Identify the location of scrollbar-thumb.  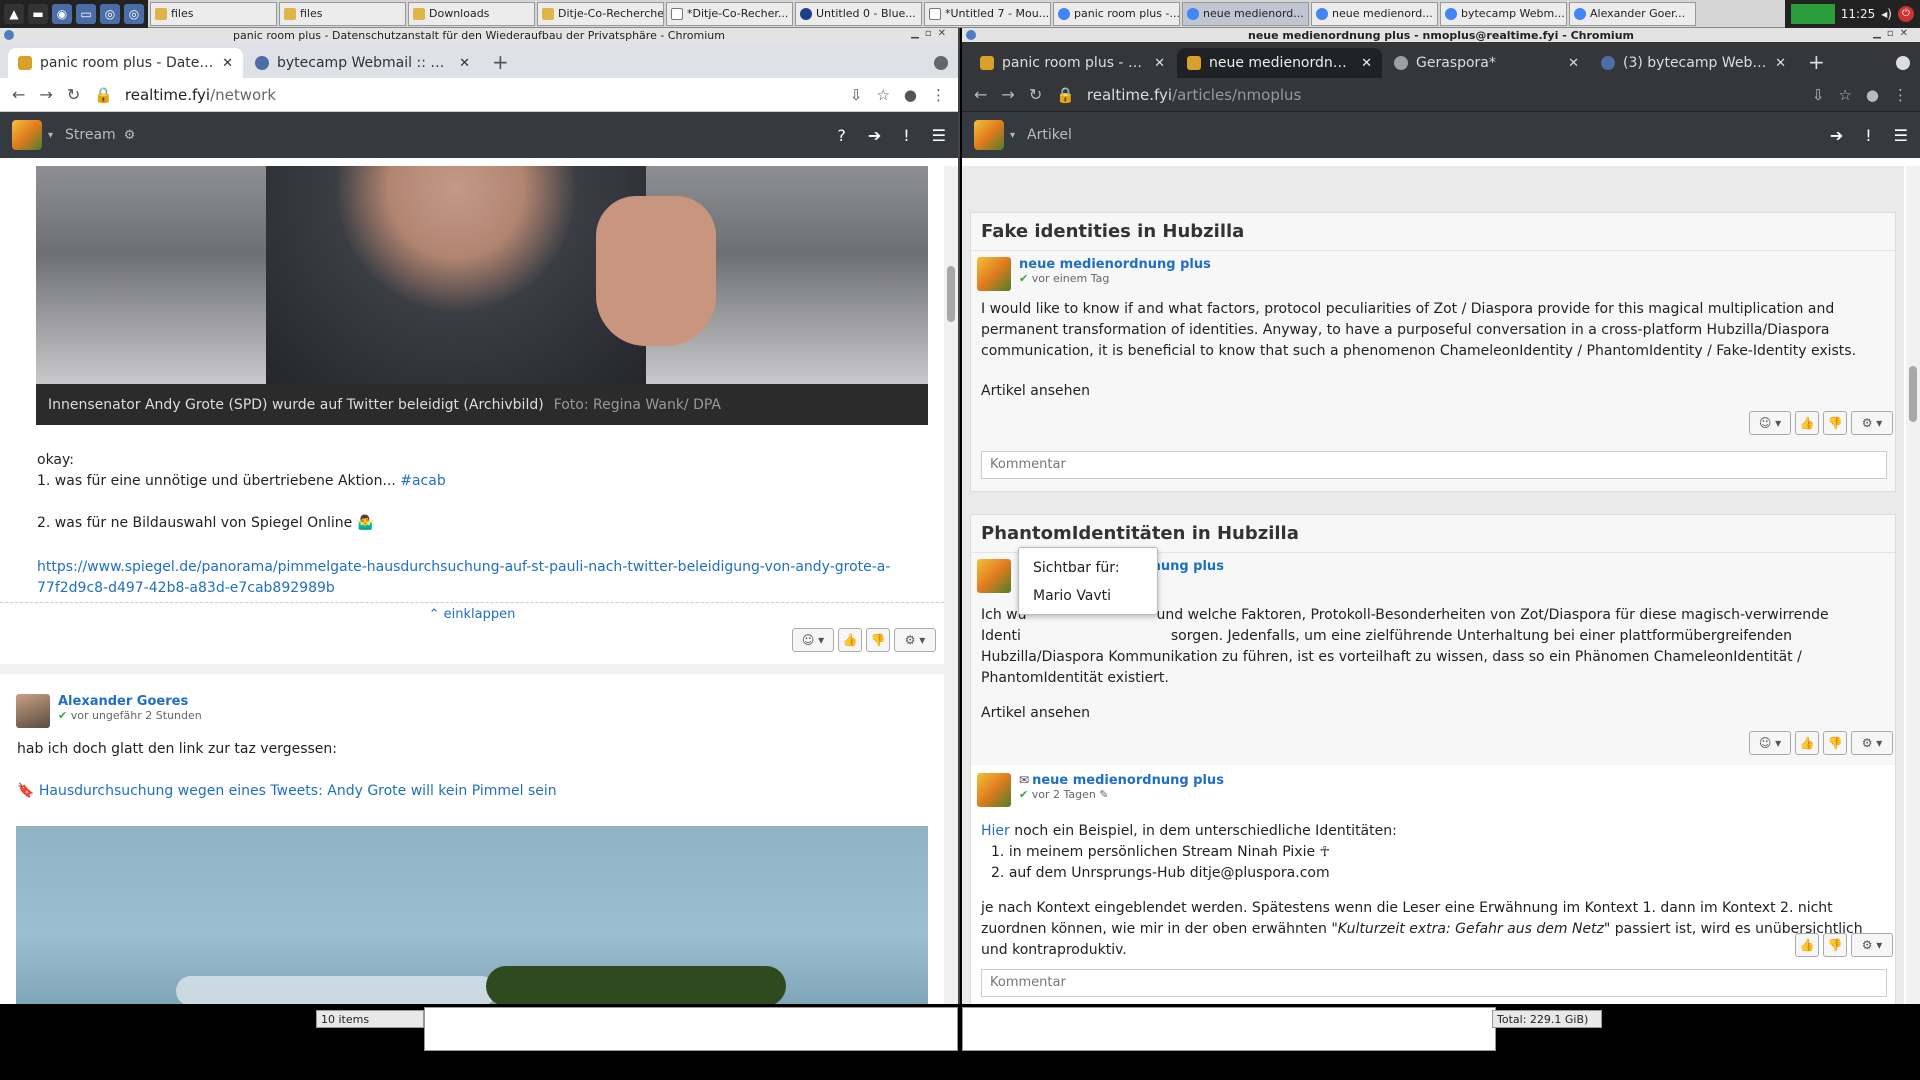
(1913, 394).